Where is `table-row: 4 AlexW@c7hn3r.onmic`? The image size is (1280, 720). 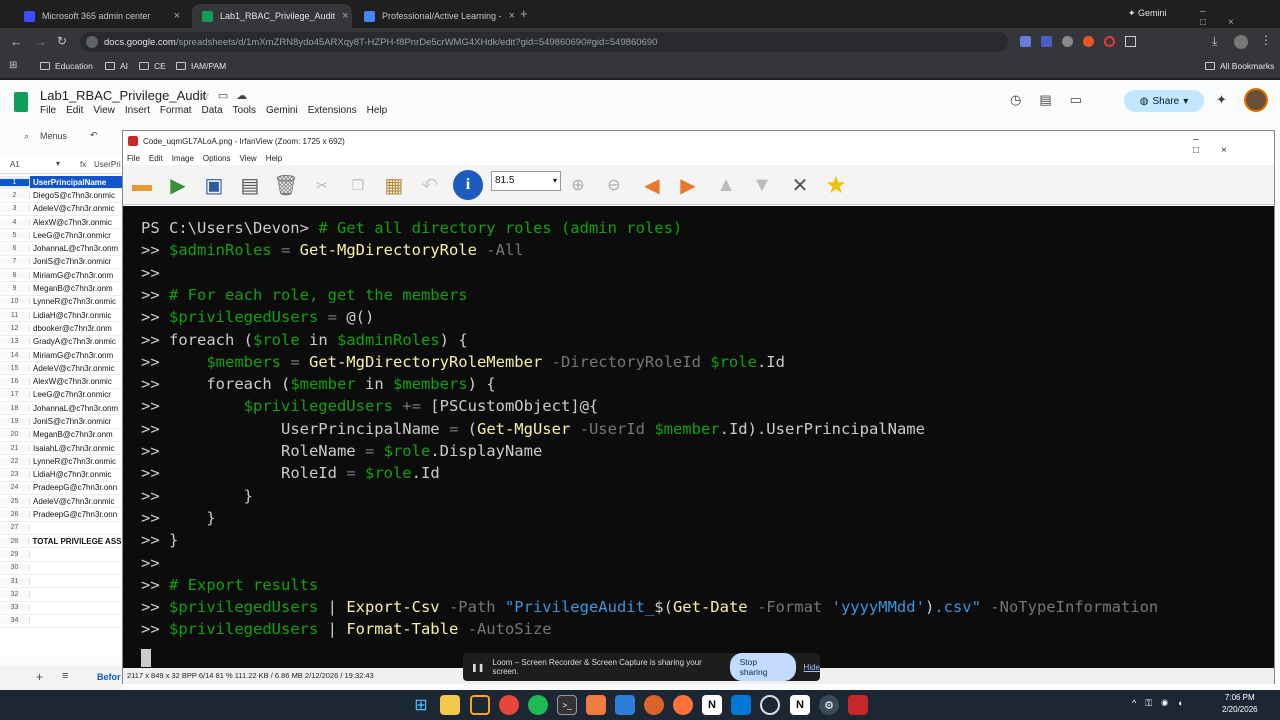 table-row: 4 AlexW@c7hn3r.onmic is located at coordinates (61, 223).